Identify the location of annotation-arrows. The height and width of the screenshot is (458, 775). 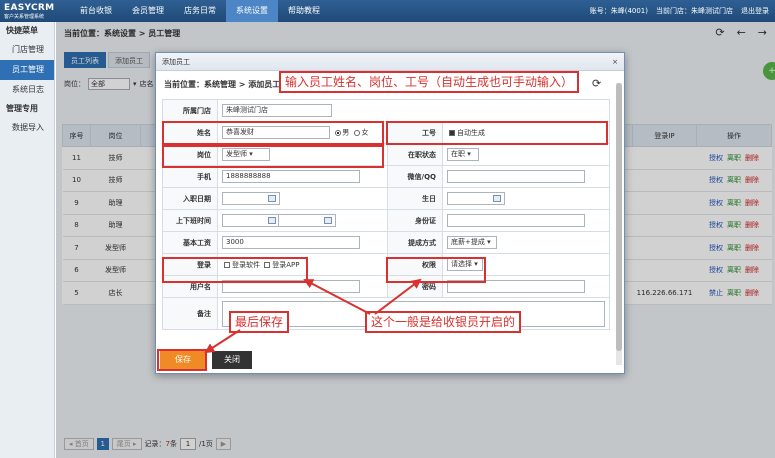
(313, 316).